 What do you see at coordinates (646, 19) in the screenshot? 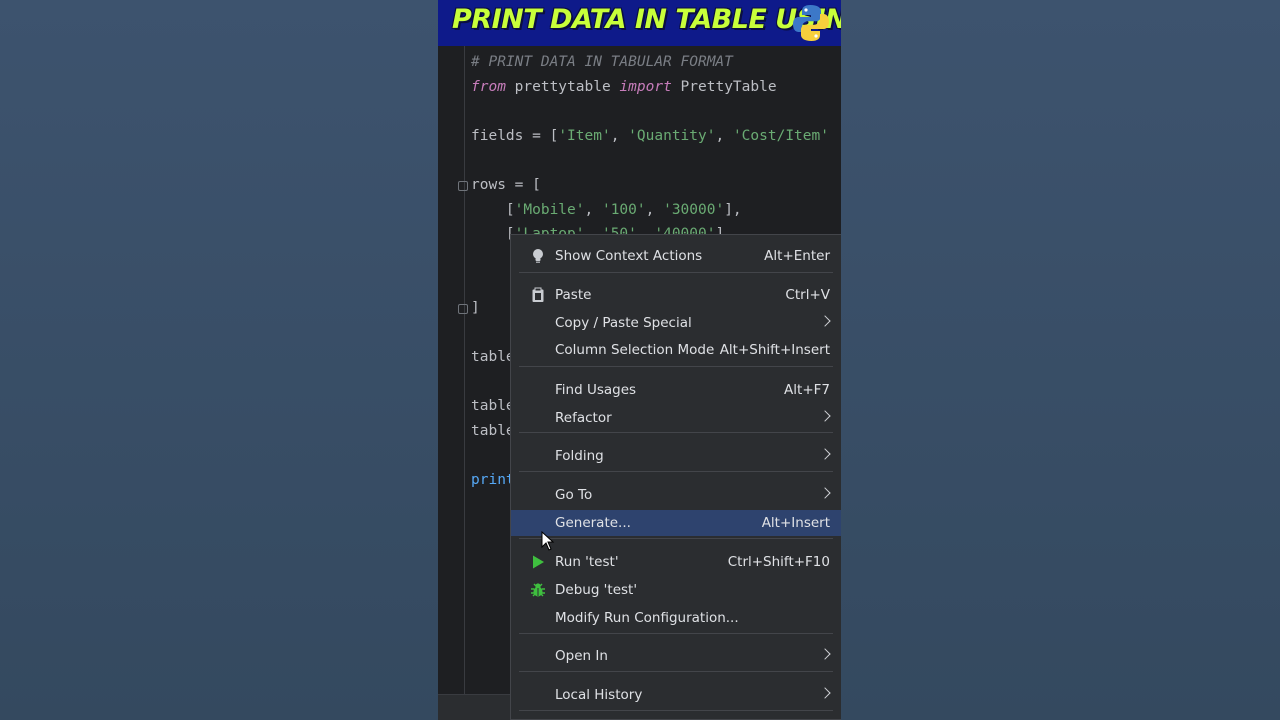
I see `banner-title: PRINT DATA IN TABLE USING` at bounding box center [646, 19].